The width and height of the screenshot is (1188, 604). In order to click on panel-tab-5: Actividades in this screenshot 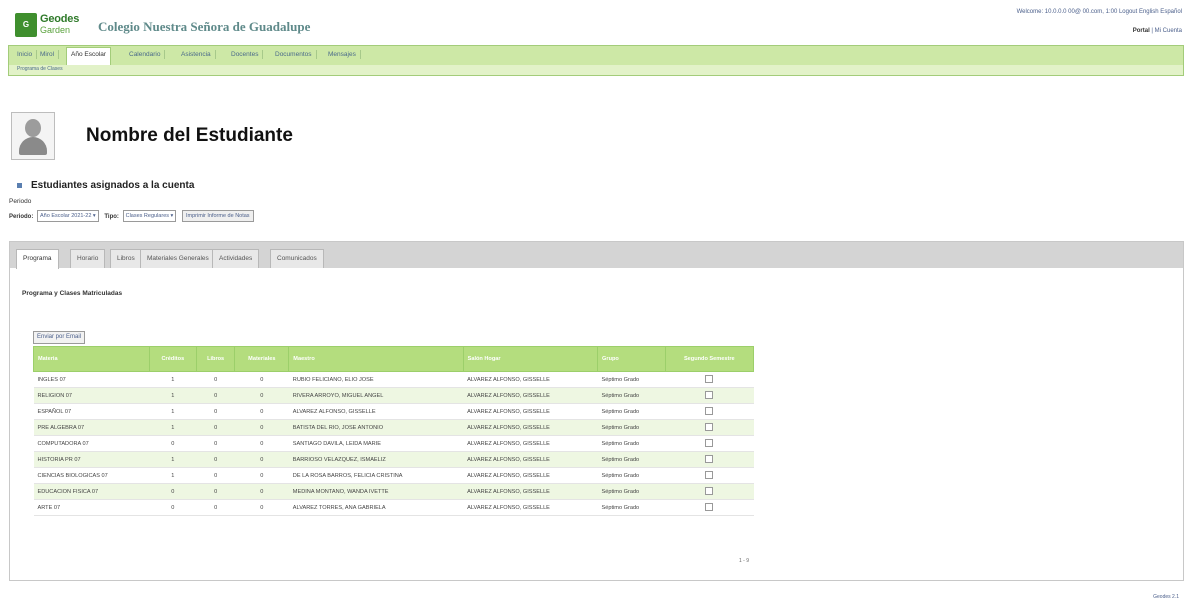, I will do `click(236, 258)`.